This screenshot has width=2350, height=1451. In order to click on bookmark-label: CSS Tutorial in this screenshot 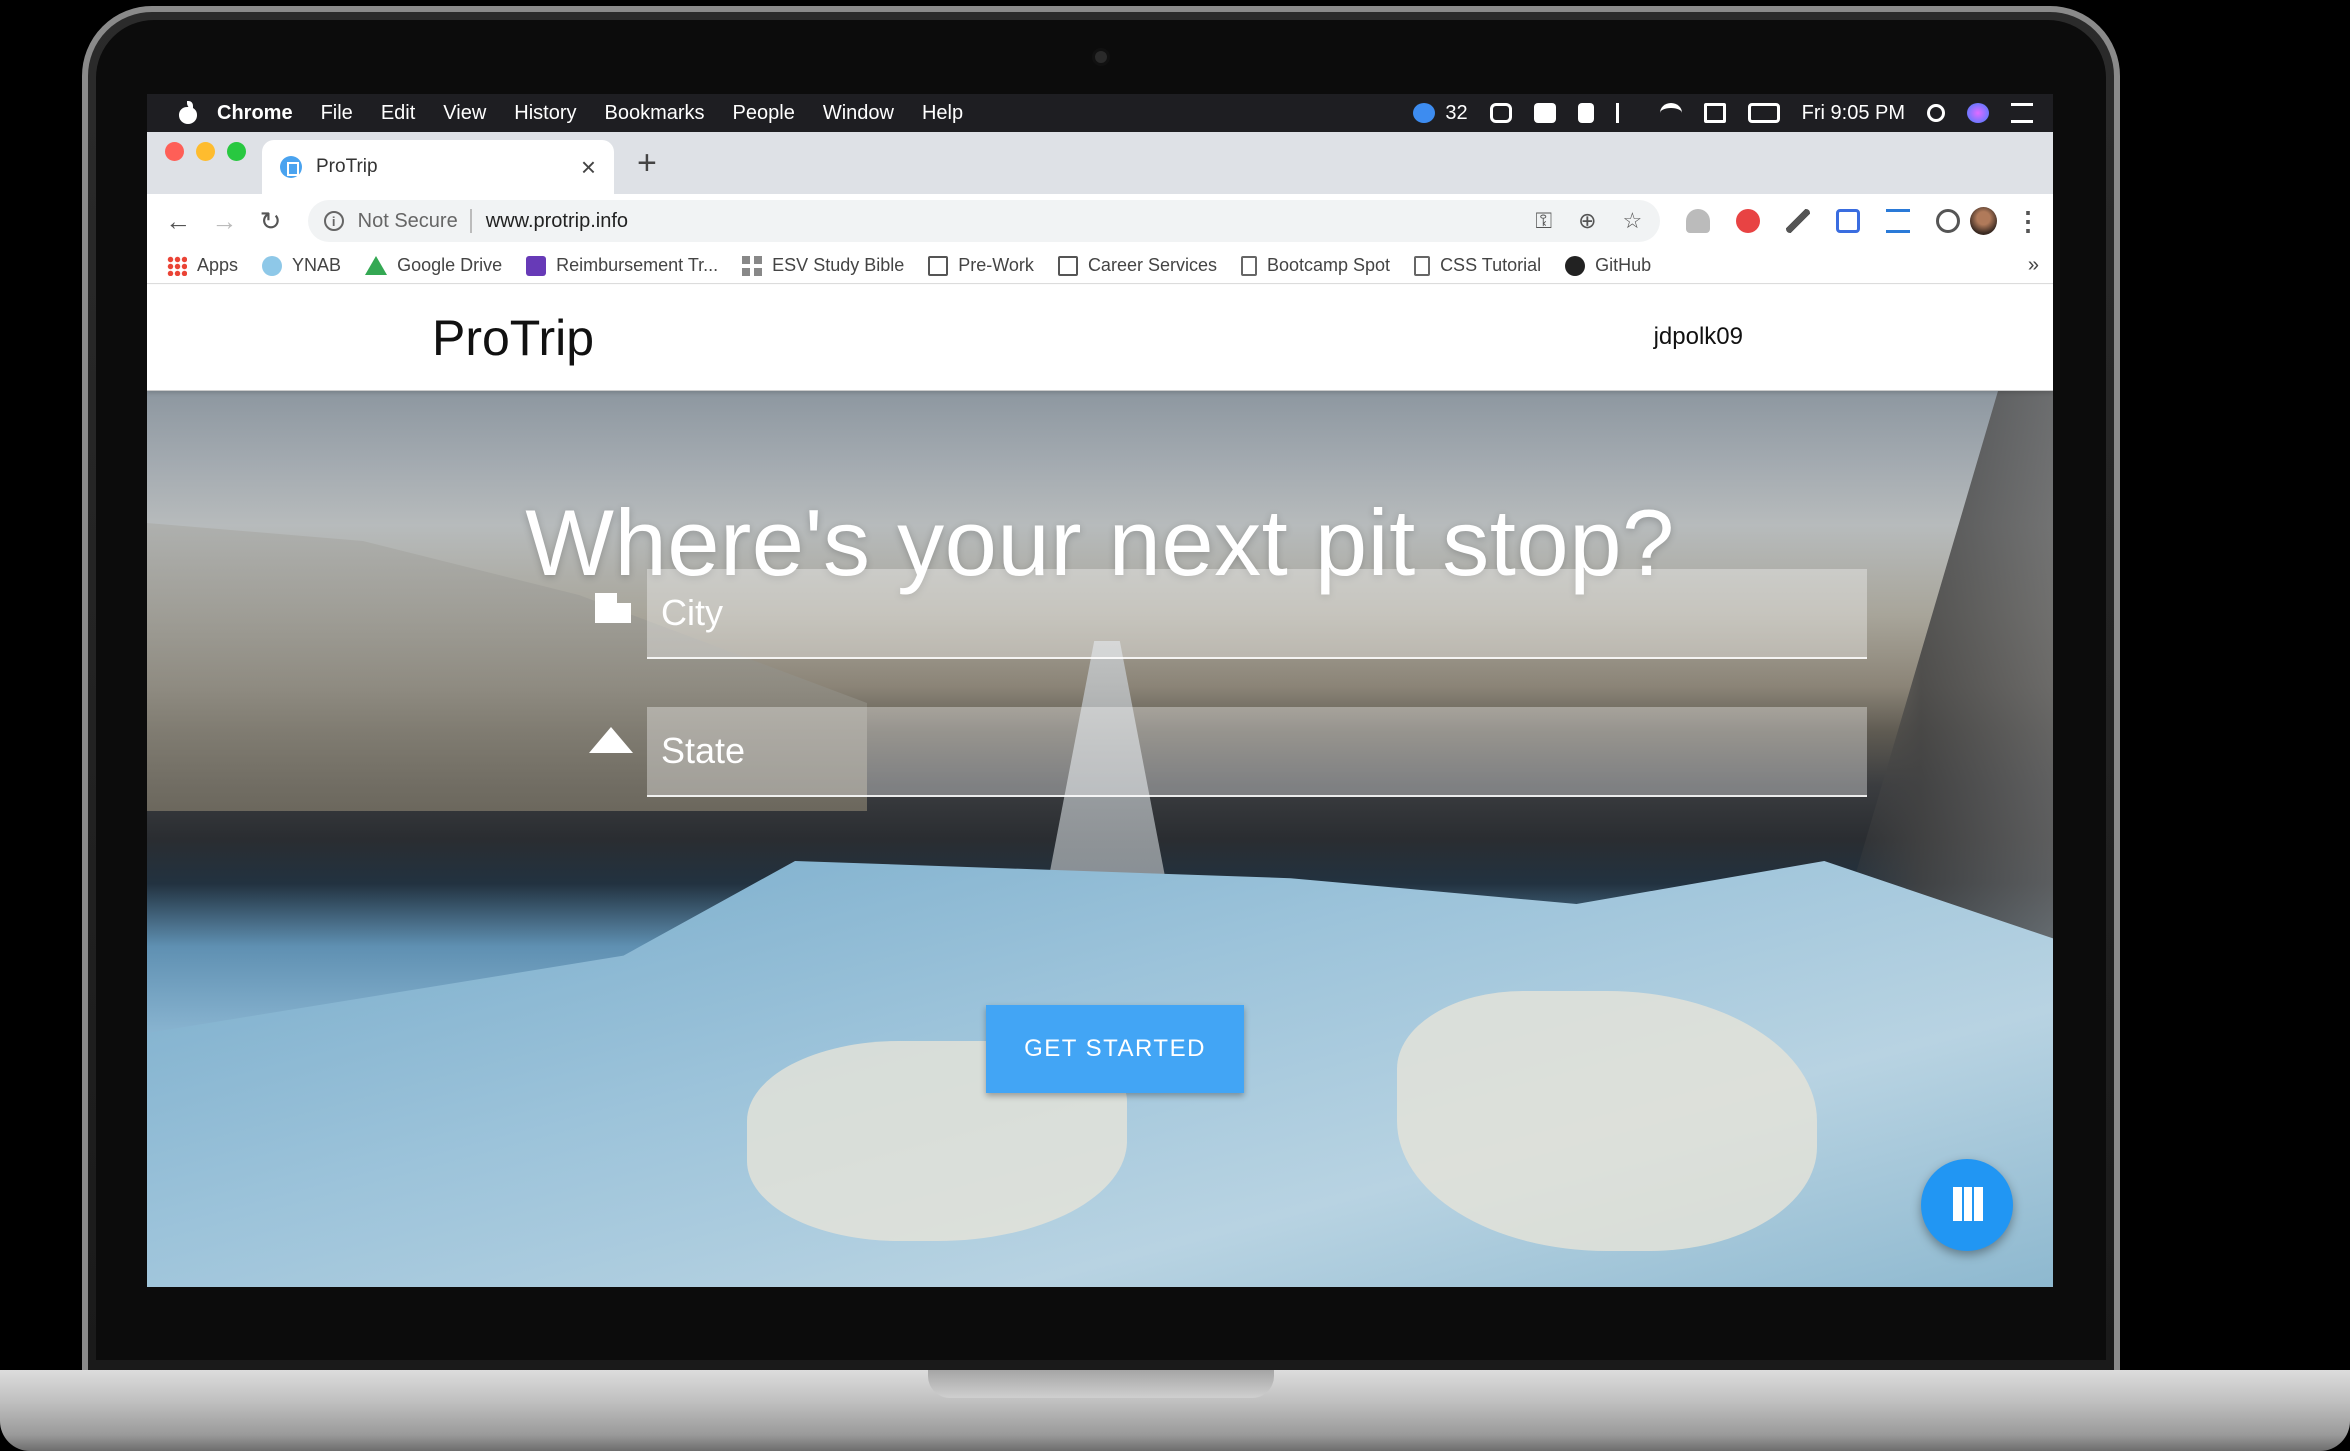, I will do `click(1491, 265)`.